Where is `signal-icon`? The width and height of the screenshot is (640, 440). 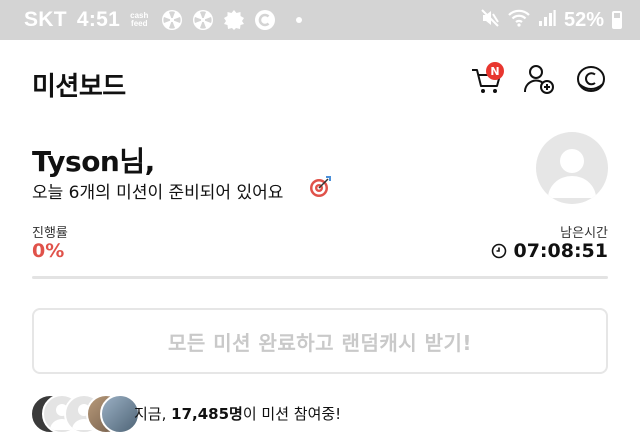
signal-icon is located at coordinates (547, 20).